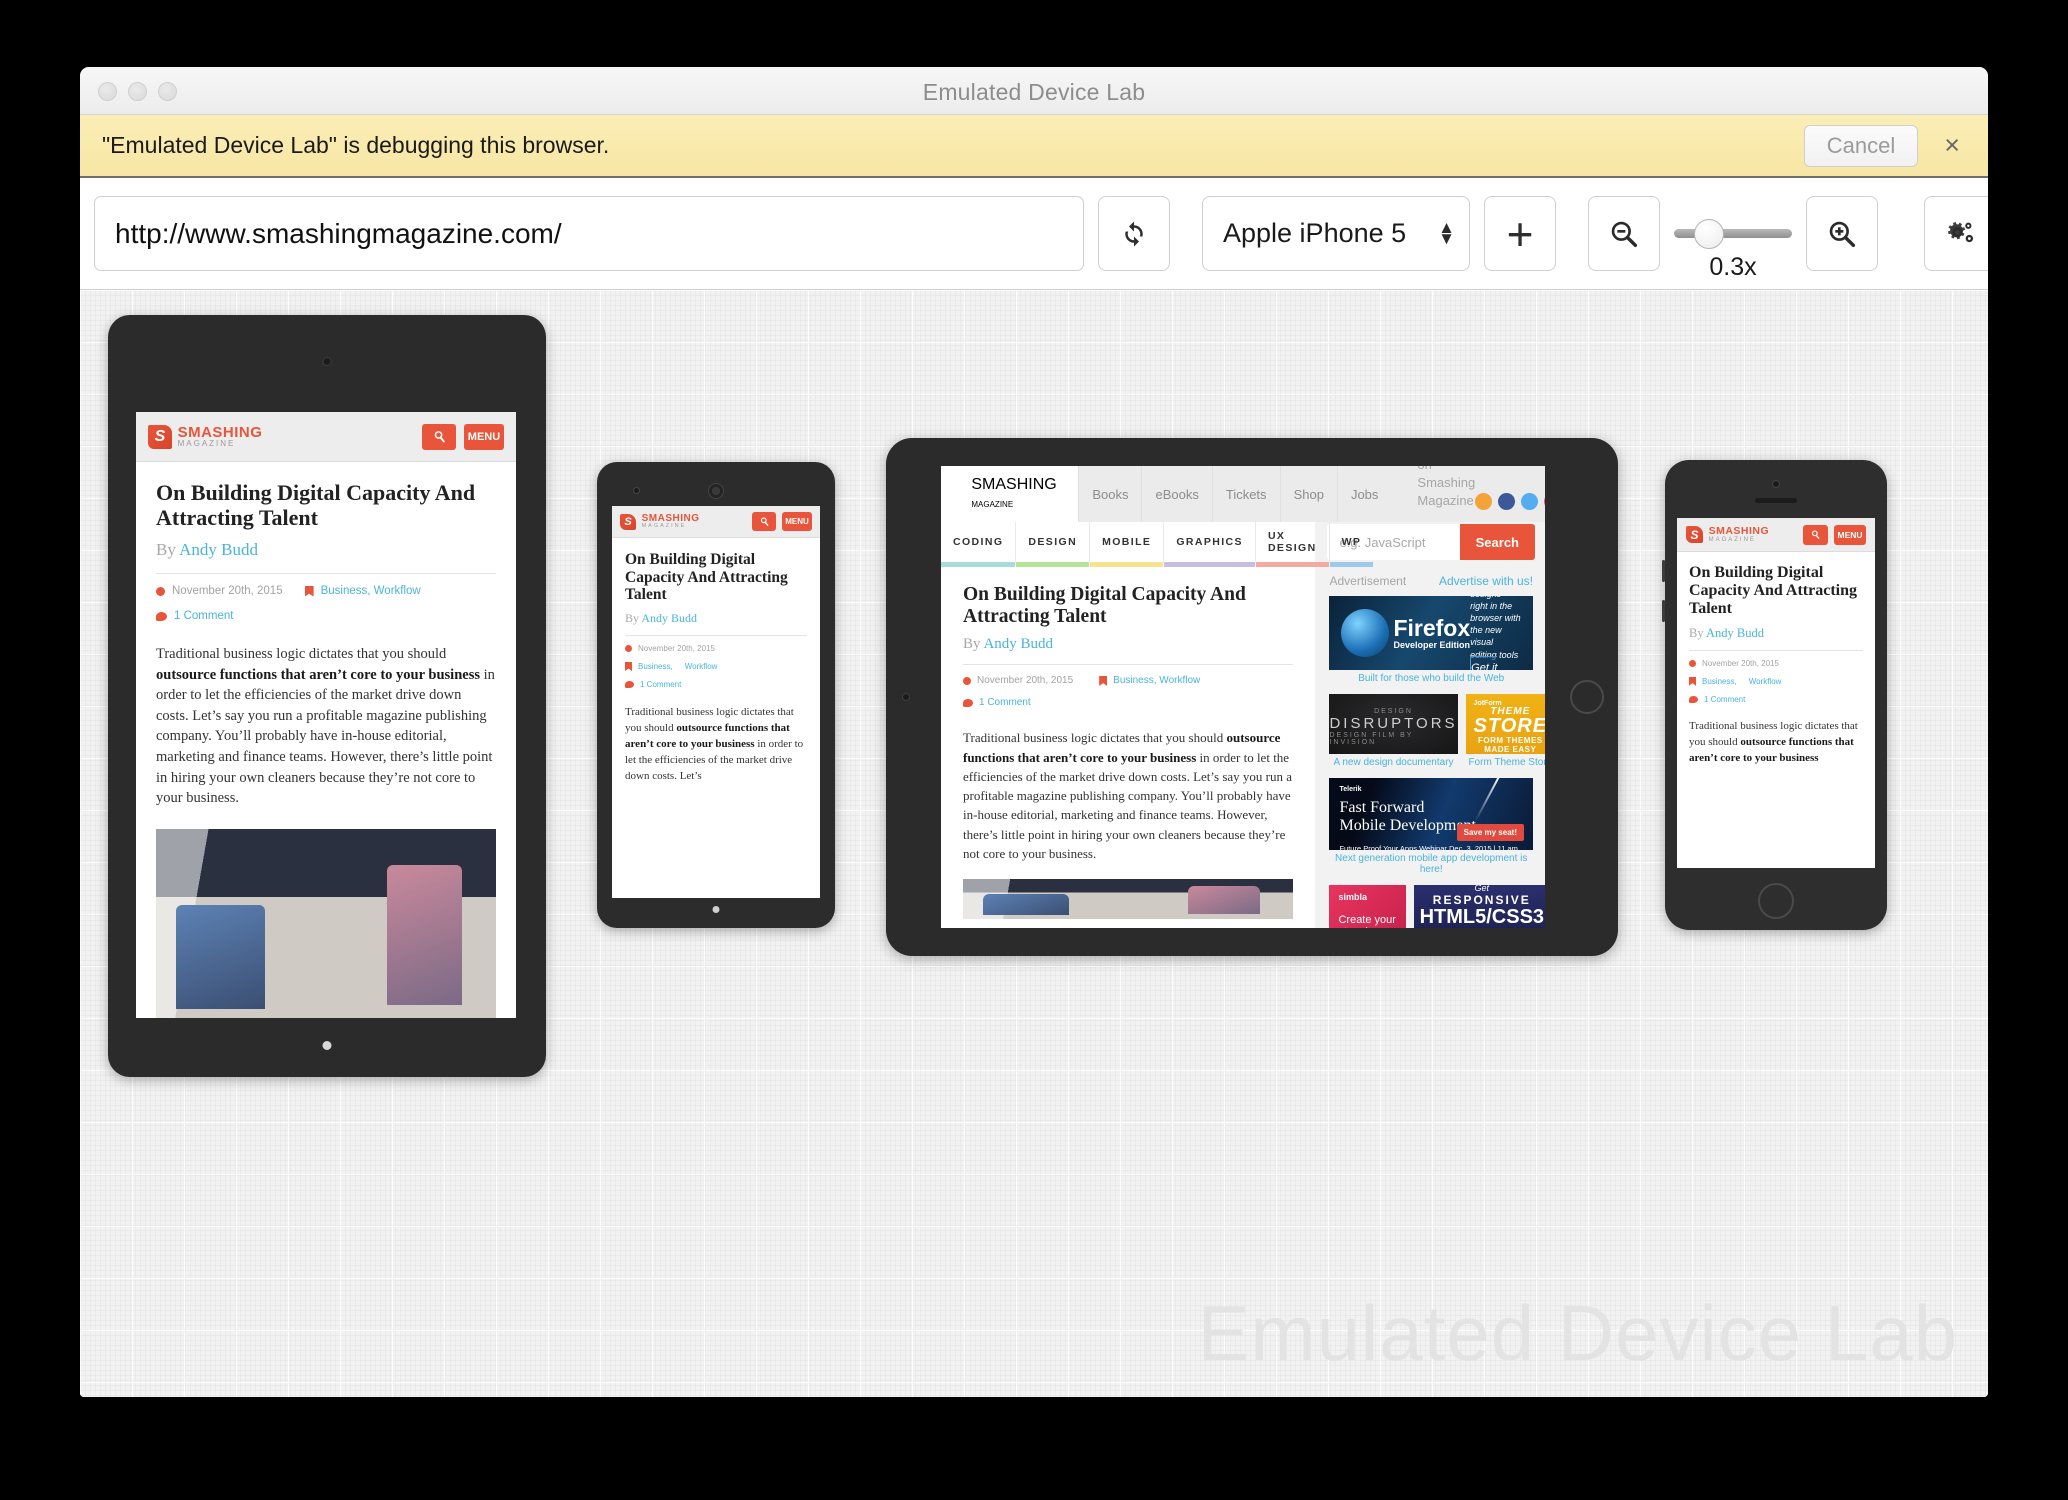 This screenshot has width=2068, height=1500. I want to click on device-phone-android-portrait: SMASHING MAGAZINE MENU, so click(716, 695).